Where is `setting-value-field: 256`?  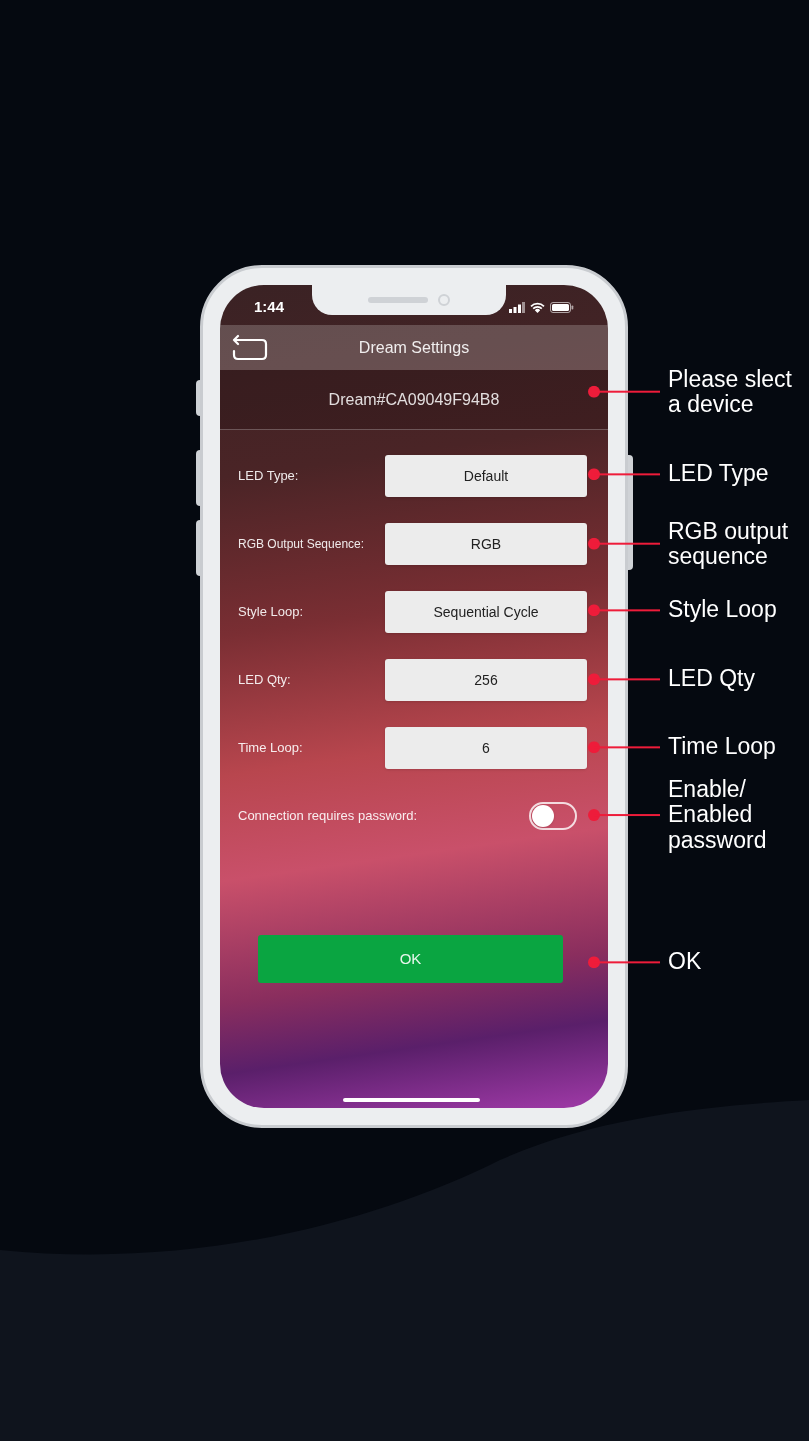
setting-value-field: 256 is located at coordinates (486, 680).